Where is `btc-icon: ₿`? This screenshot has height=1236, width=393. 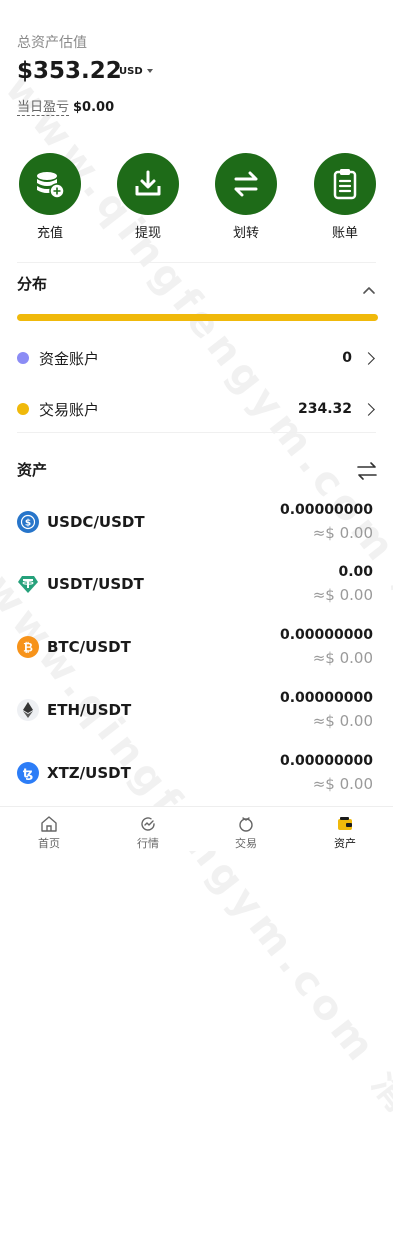
btc-icon: ₿ is located at coordinates (28, 647).